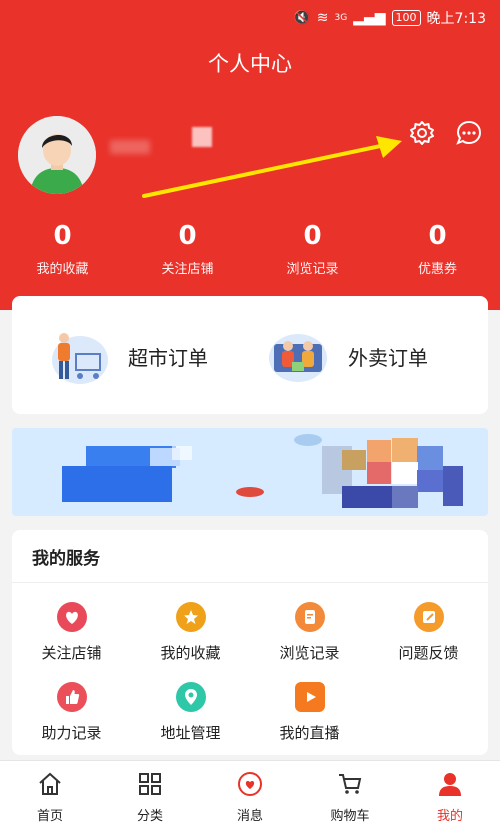  Describe the element at coordinates (450, 784) in the screenshot. I see `user-icon` at that location.